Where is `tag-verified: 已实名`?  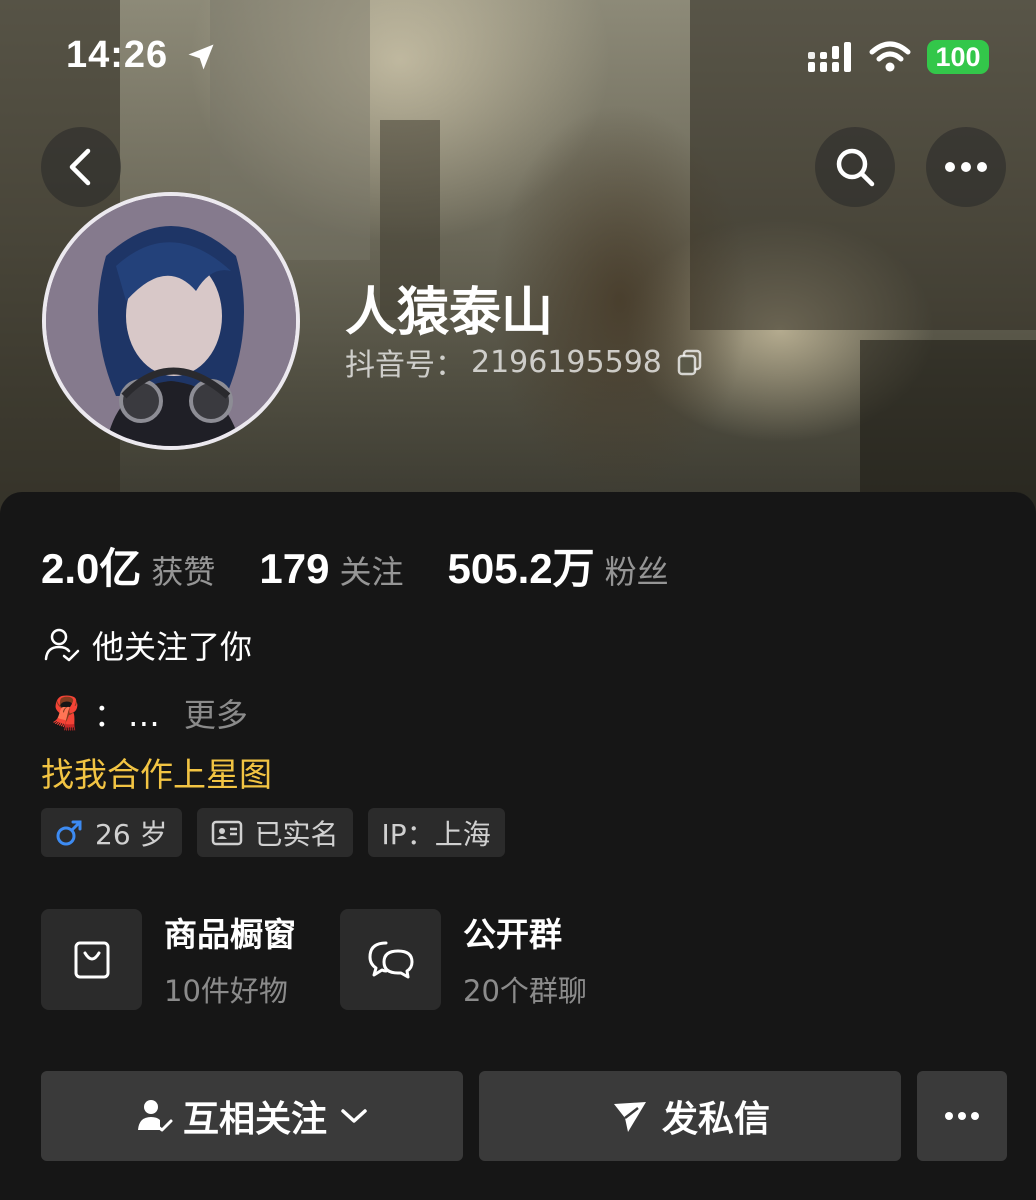 tag-verified: 已实名 is located at coordinates (274, 832).